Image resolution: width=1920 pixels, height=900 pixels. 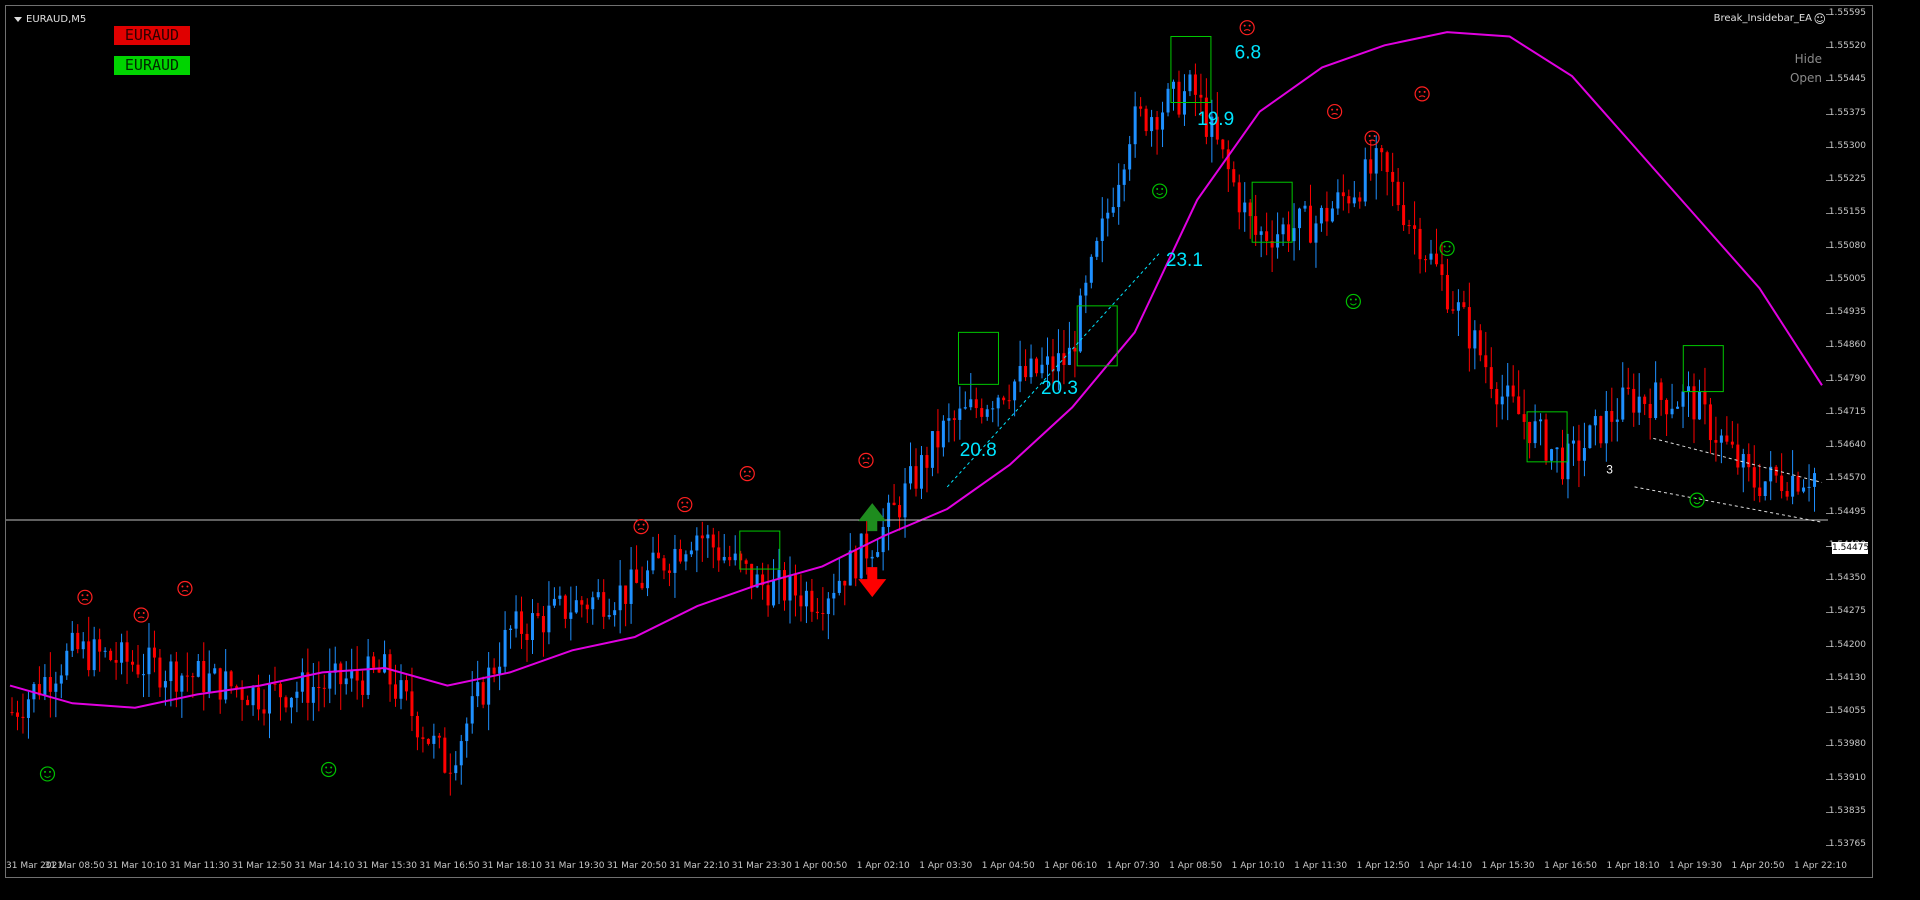 I want to click on smiley-icon: ☺, so click(x=1819, y=19).